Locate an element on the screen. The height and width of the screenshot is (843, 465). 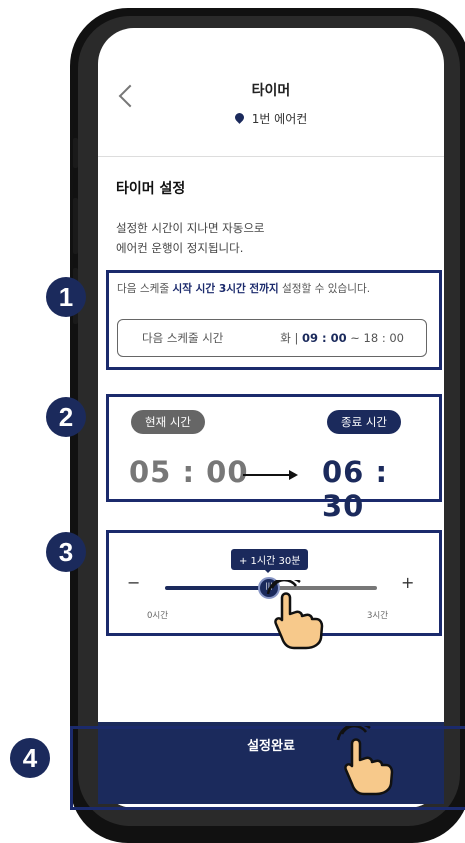
page-title: 타이머 is located at coordinates (271, 91).